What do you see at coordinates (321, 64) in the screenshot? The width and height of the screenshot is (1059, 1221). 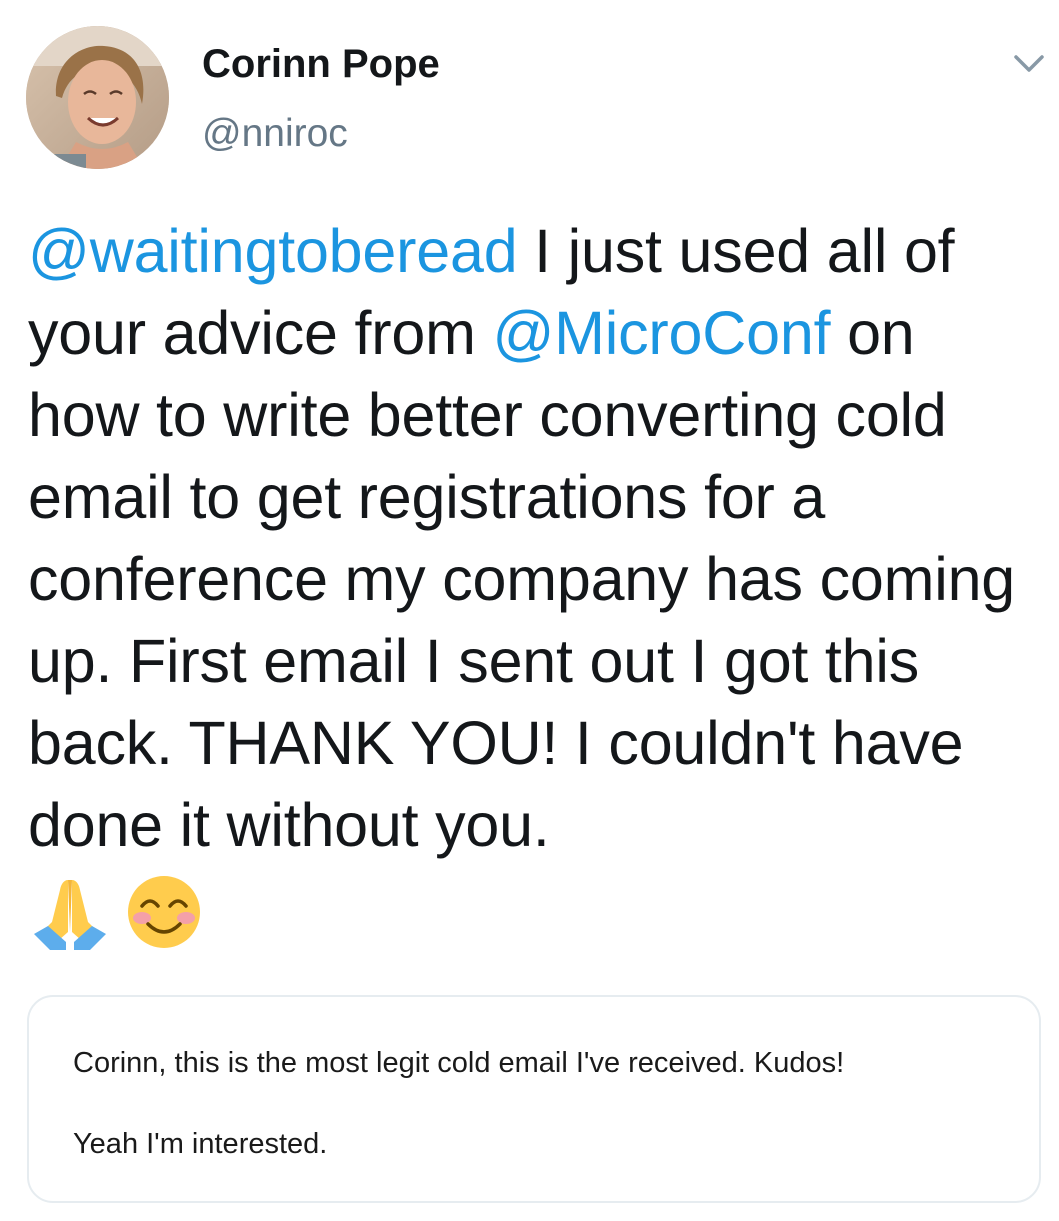 I see `author-name: Corinn Pope` at bounding box center [321, 64].